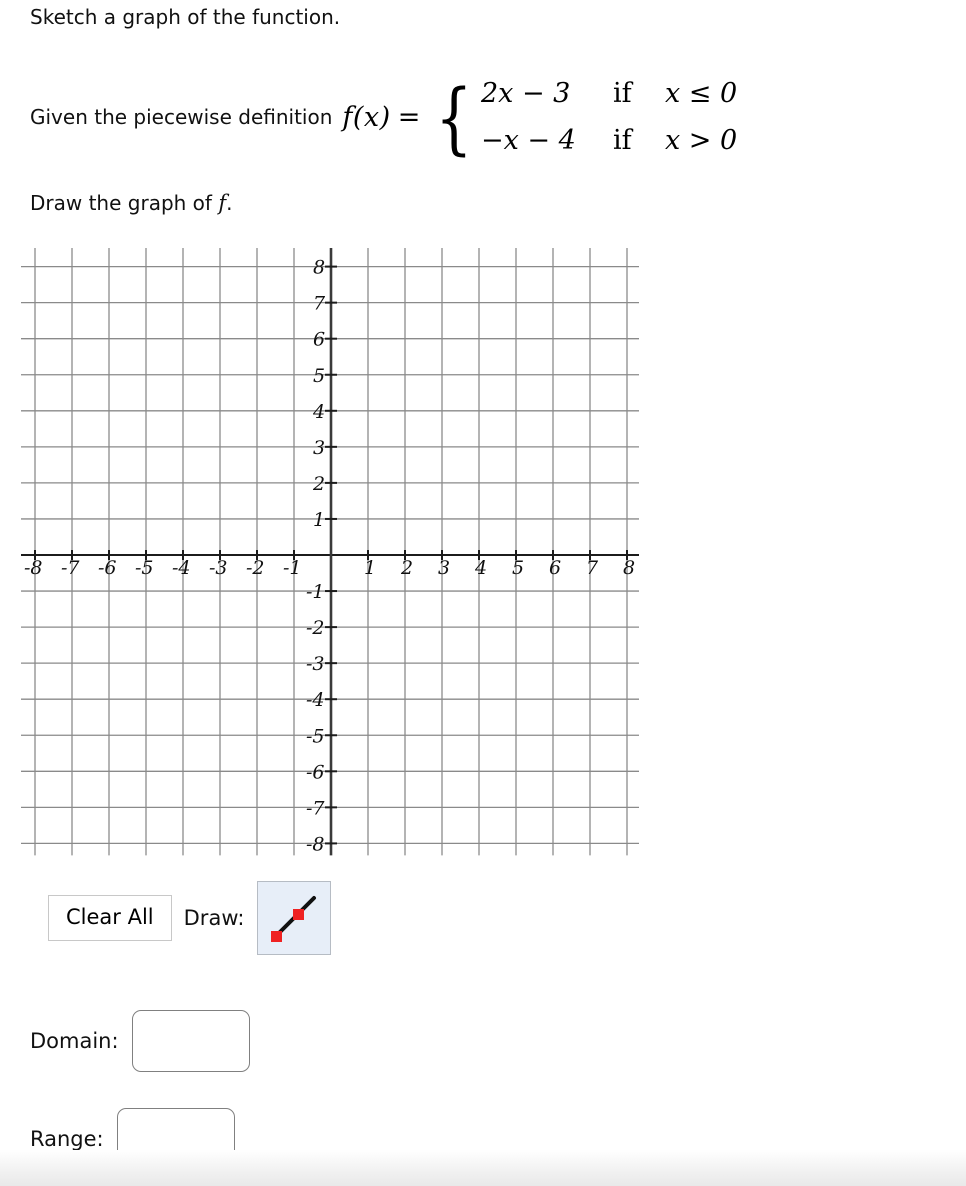 The height and width of the screenshot is (1186, 966). What do you see at coordinates (74, 1041) in the screenshot?
I see `domain-label: Domain:` at bounding box center [74, 1041].